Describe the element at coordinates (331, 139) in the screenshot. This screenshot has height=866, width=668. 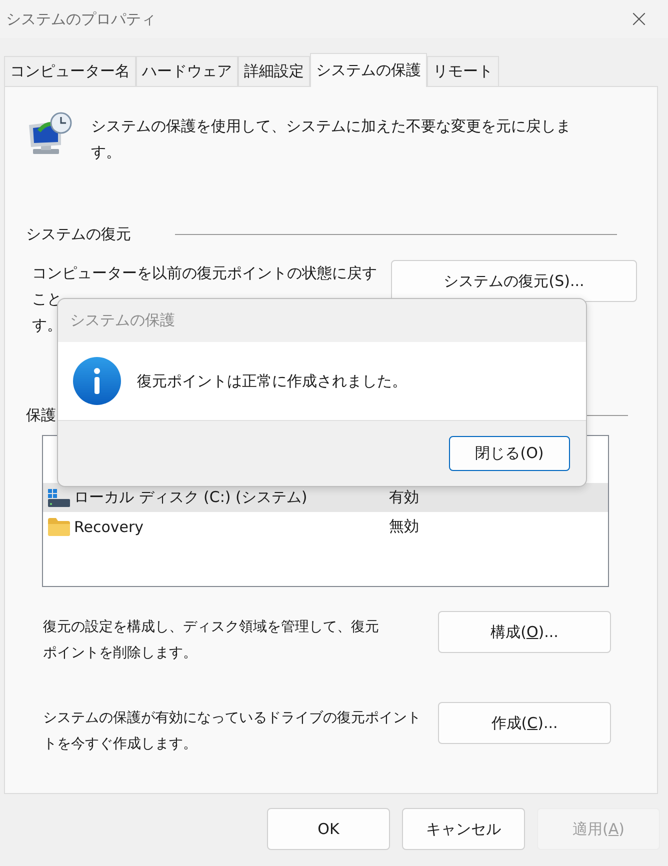
I see `intro-text: システムの保護を使用して、システムに加えた不要な変更を元に戻します。` at that location.